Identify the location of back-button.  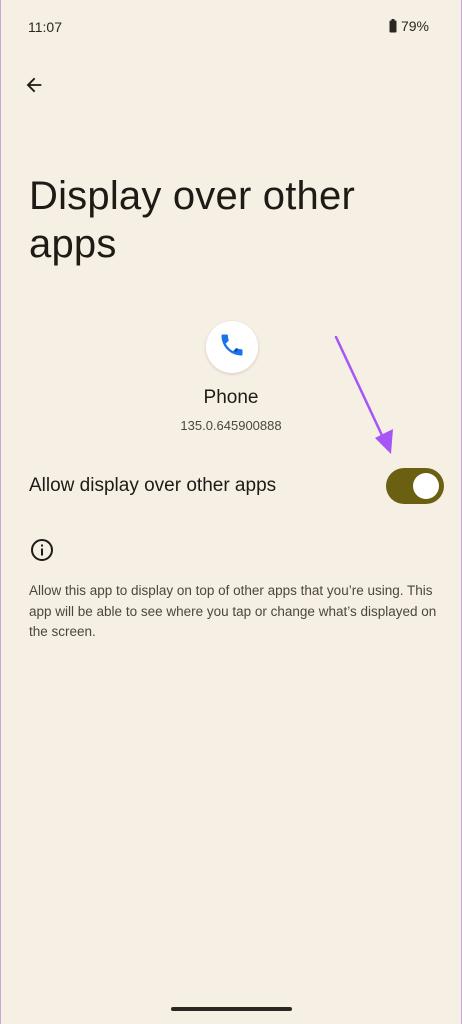
(34, 87).